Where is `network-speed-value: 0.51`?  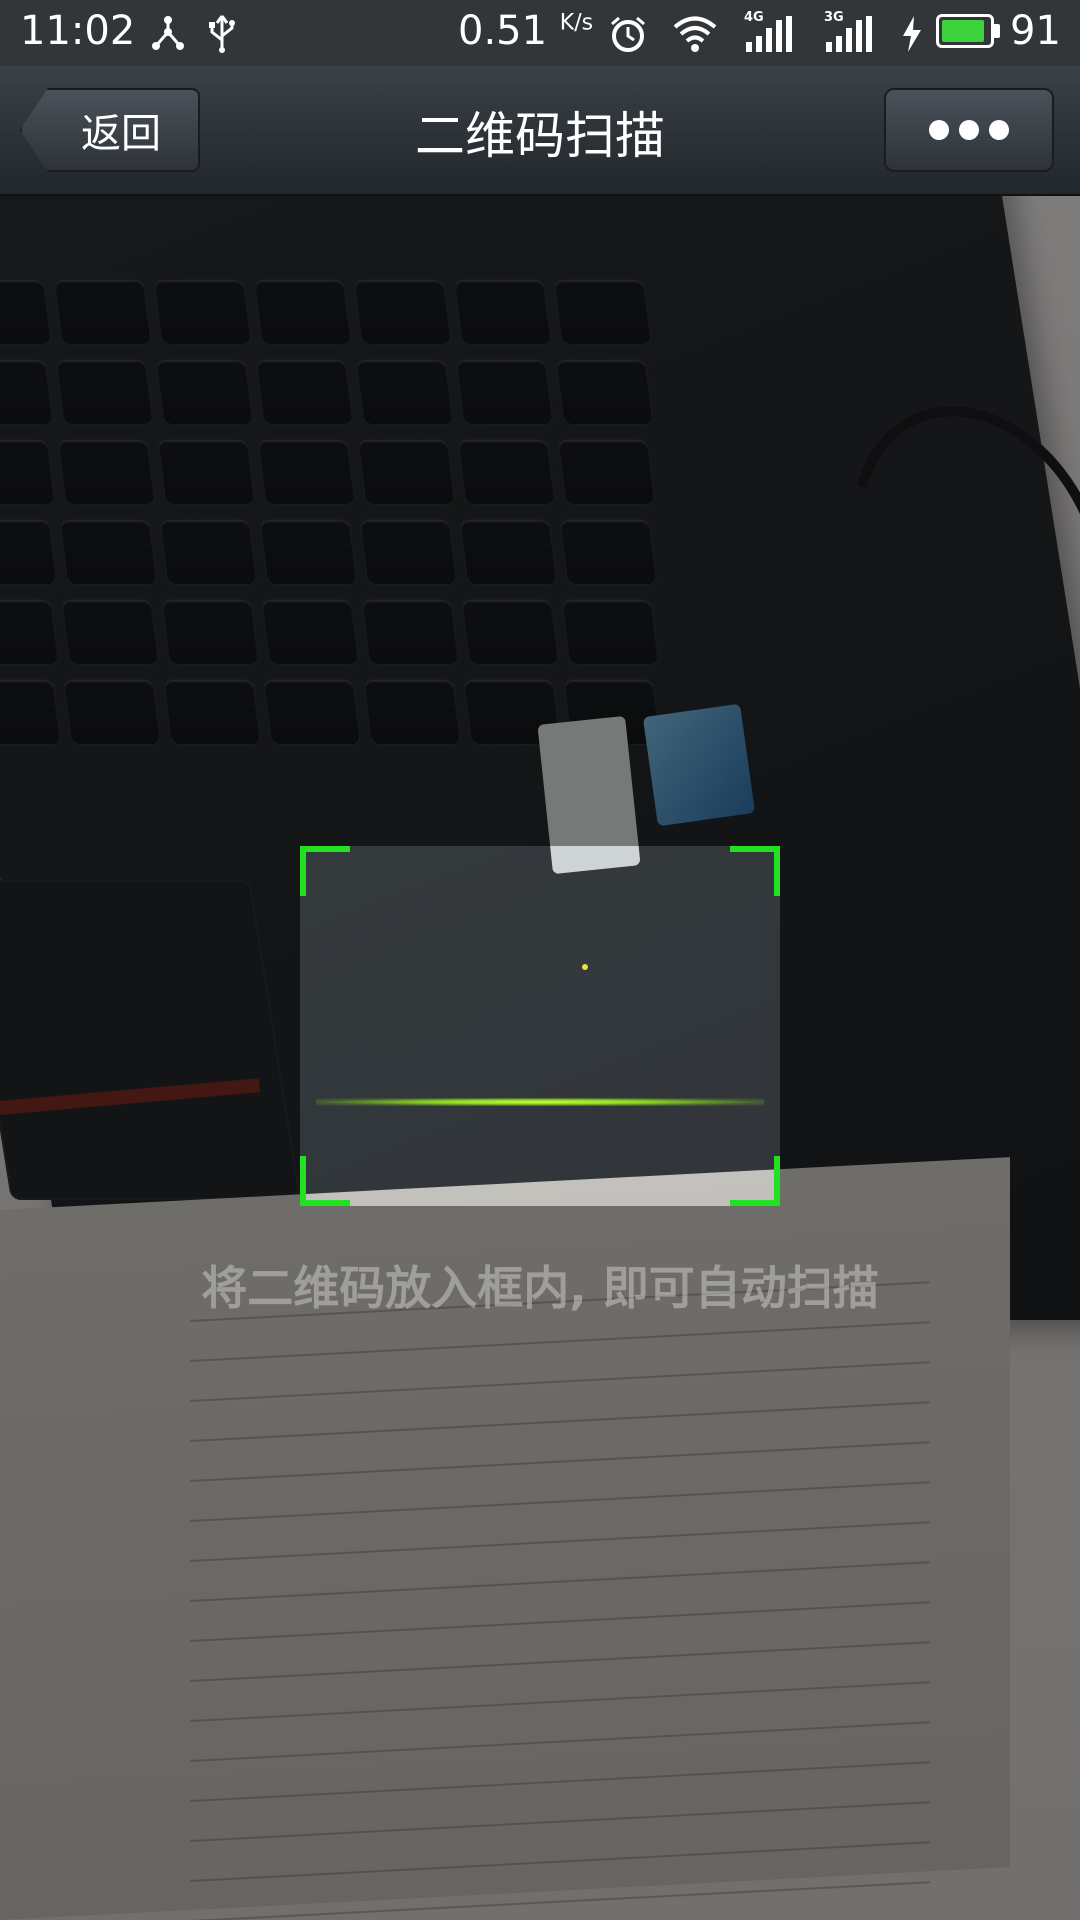 network-speed-value: 0.51 is located at coordinates (503, 31).